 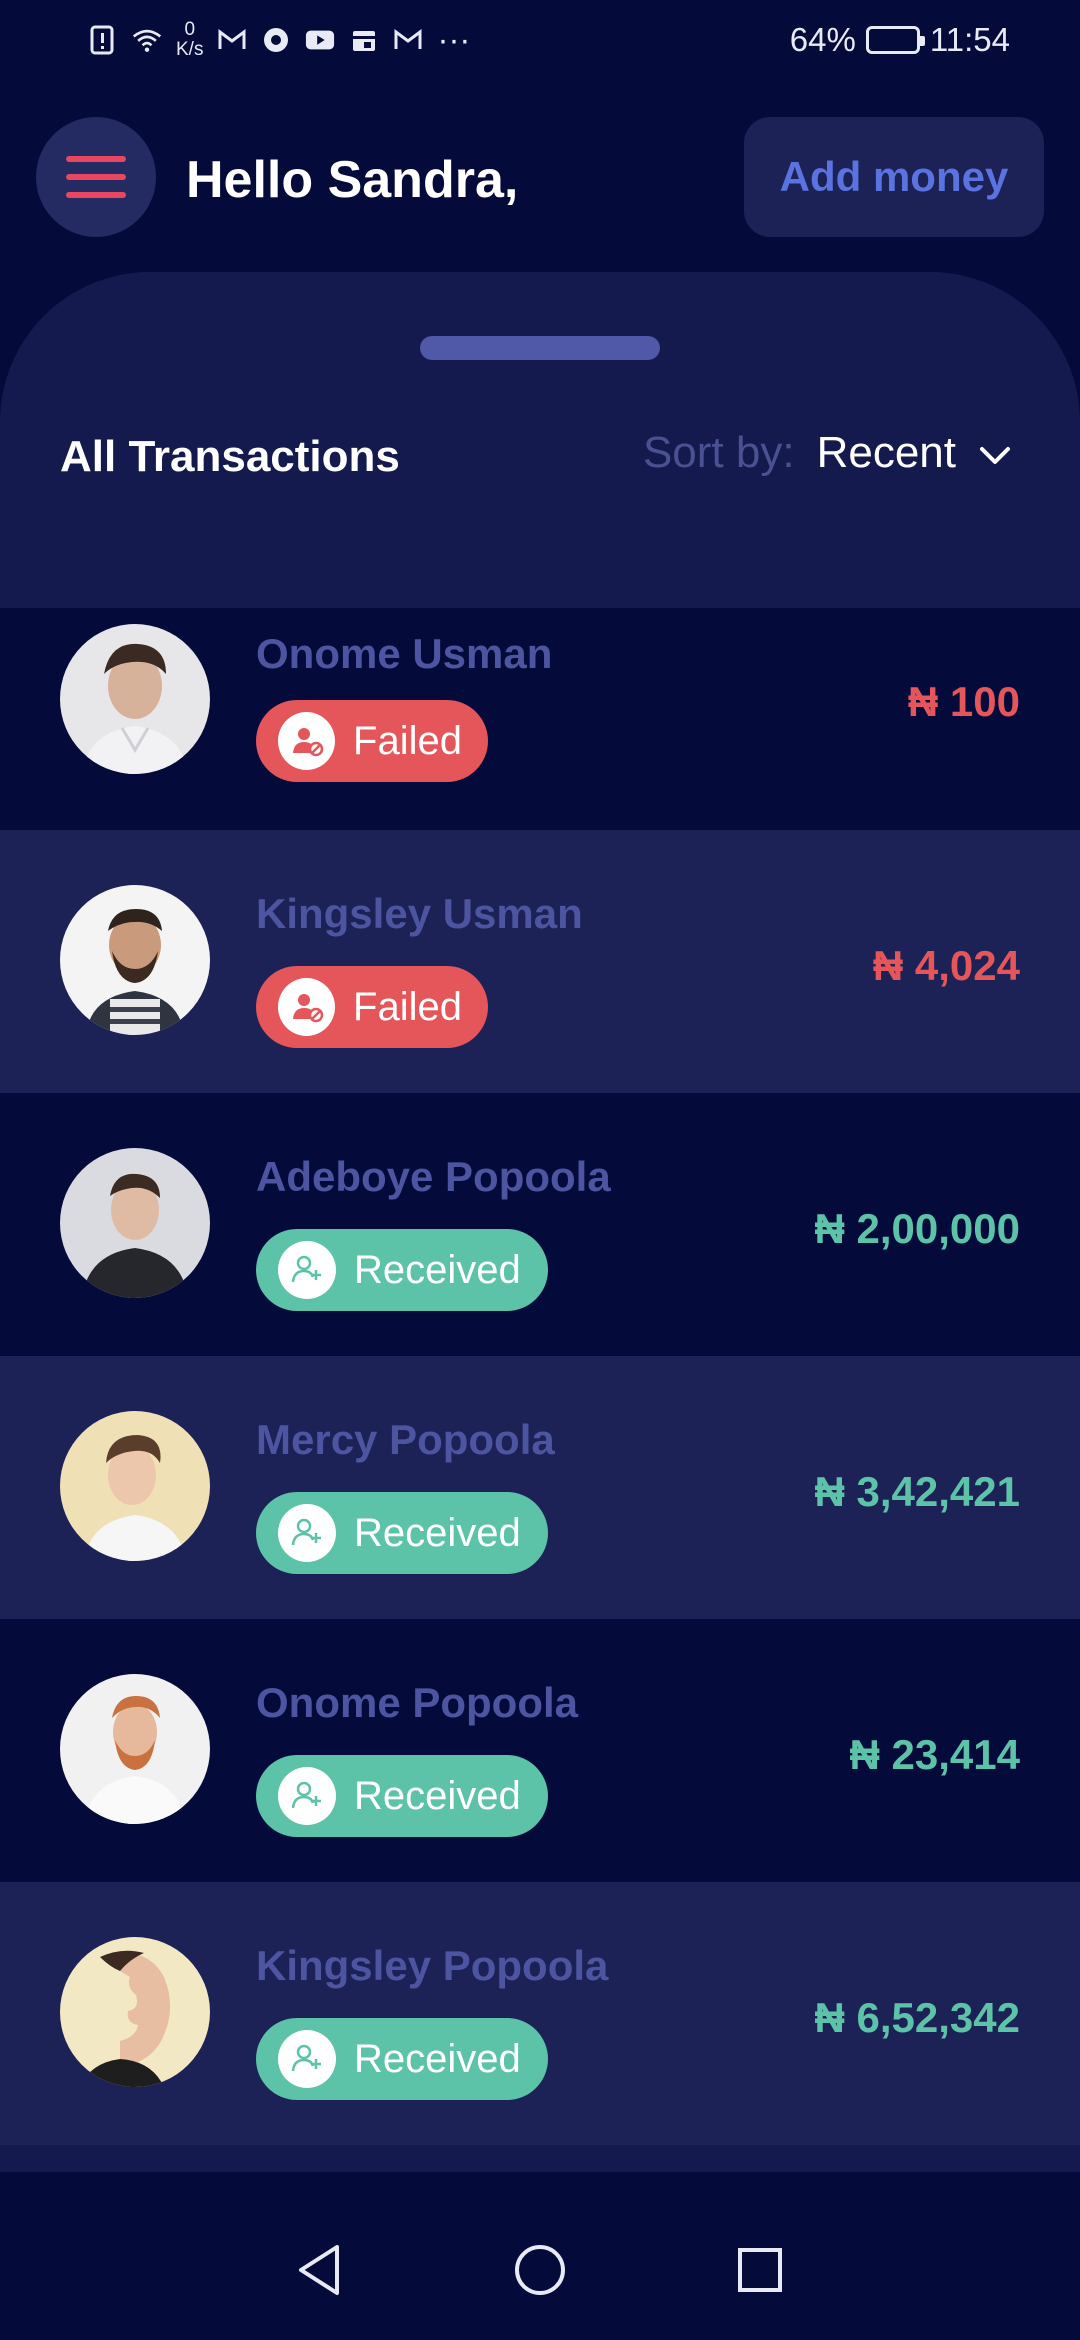 What do you see at coordinates (917, 1228) in the screenshot?
I see `transaction-amount: ₦ 2,00,000` at bounding box center [917, 1228].